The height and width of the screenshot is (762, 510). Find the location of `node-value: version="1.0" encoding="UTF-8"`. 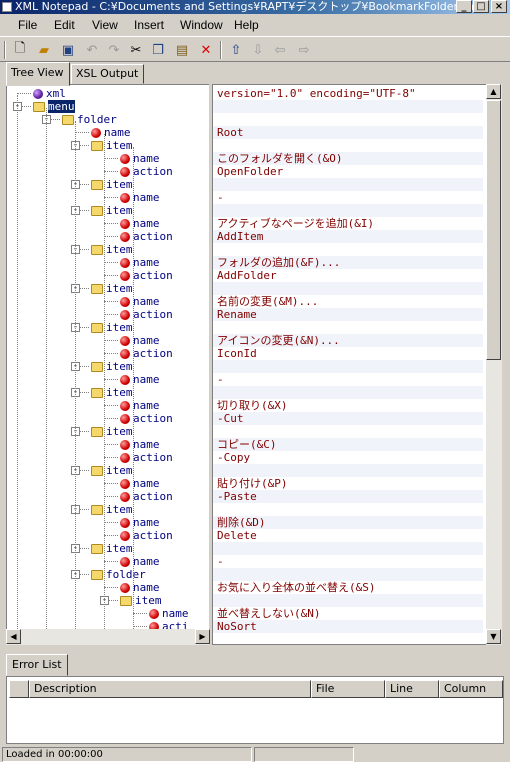

node-value: version="1.0" encoding="UTF-8" is located at coordinates (316, 93).